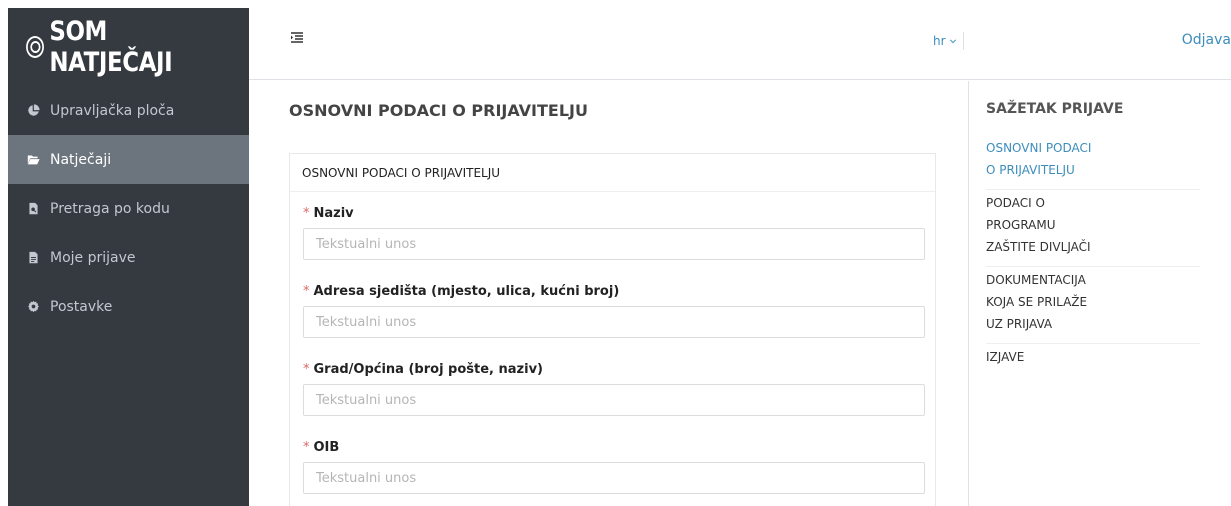 Image resolution: width=1231 pixels, height=506 pixels. Describe the element at coordinates (948, 41) in the screenshot. I see `language-selector: hr` at that location.